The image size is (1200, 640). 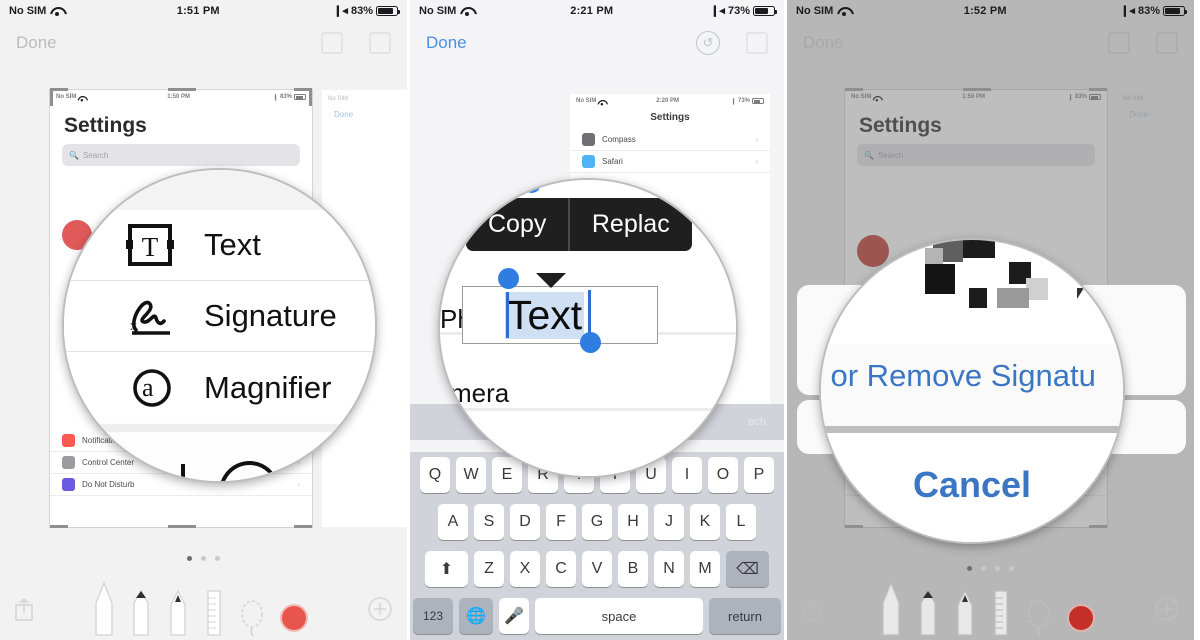 I want to click on arrow-shape-icon, so click(x=344, y=472).